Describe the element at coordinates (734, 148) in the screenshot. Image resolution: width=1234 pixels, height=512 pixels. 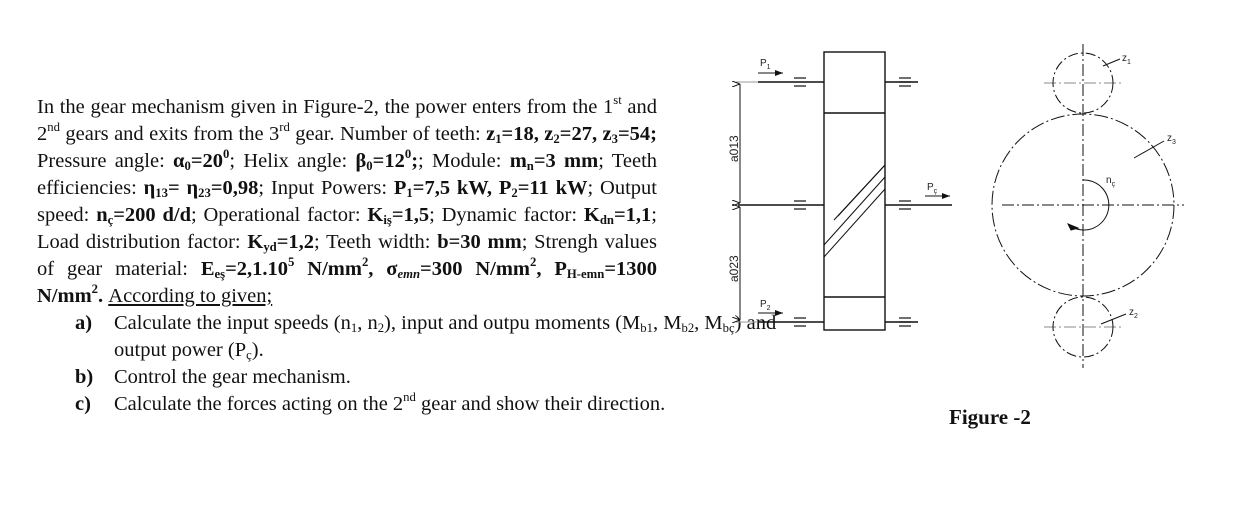
I see `label-a013: a013` at that location.